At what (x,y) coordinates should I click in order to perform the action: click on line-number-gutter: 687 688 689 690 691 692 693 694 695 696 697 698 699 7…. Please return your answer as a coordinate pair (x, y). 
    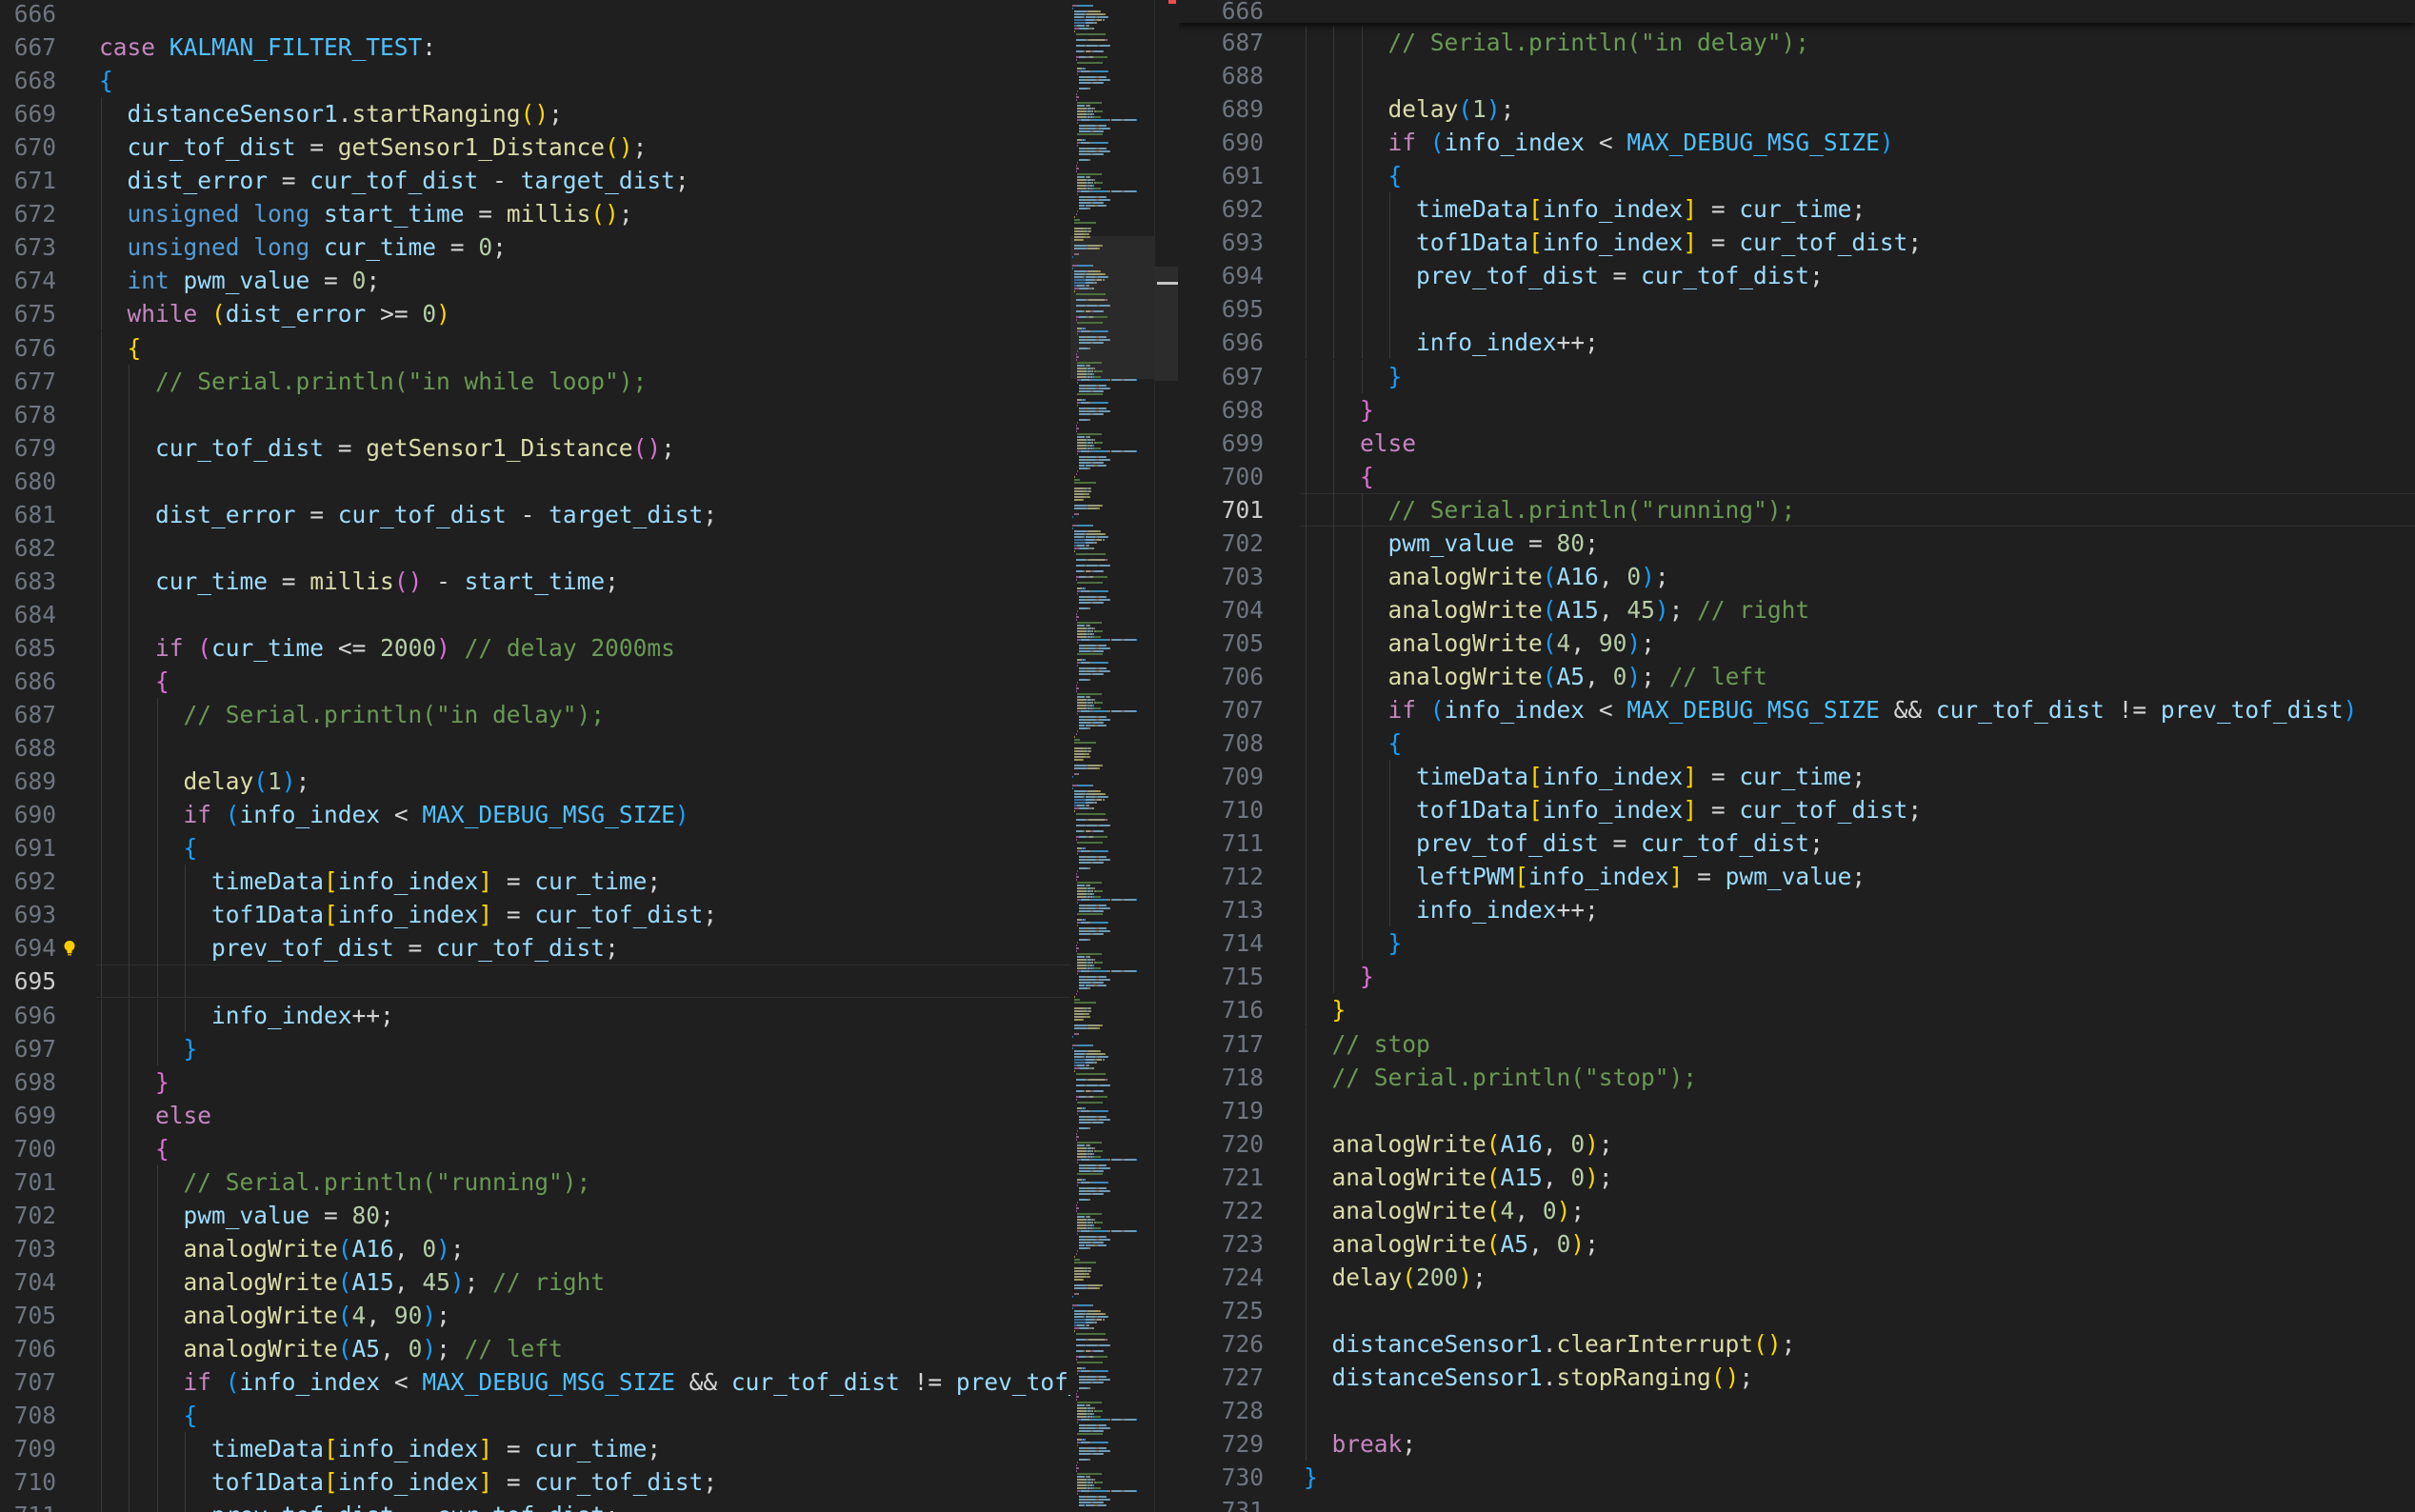
    Looking at the image, I should click on (1239, 756).